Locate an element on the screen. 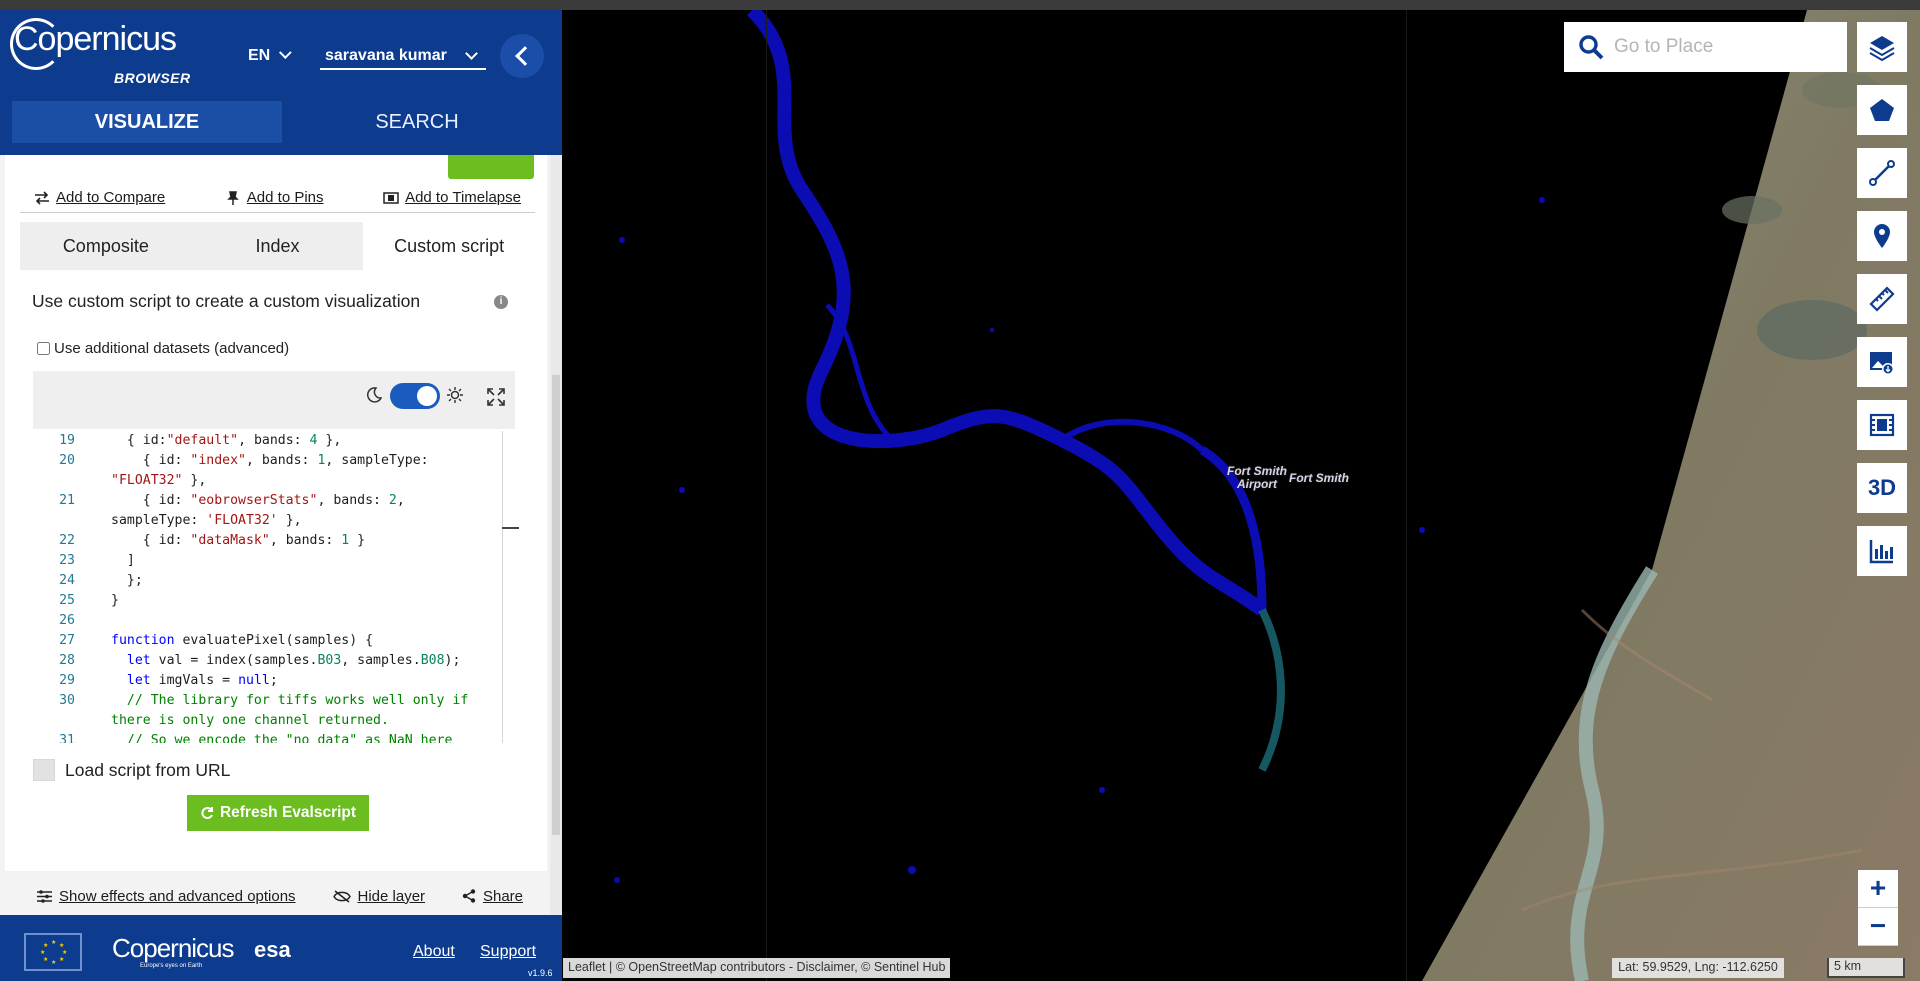 The image size is (1920, 981). eu-flag-icon: ★ ★ ★ ★ ★ ★ ★ ★ is located at coordinates (53, 952).